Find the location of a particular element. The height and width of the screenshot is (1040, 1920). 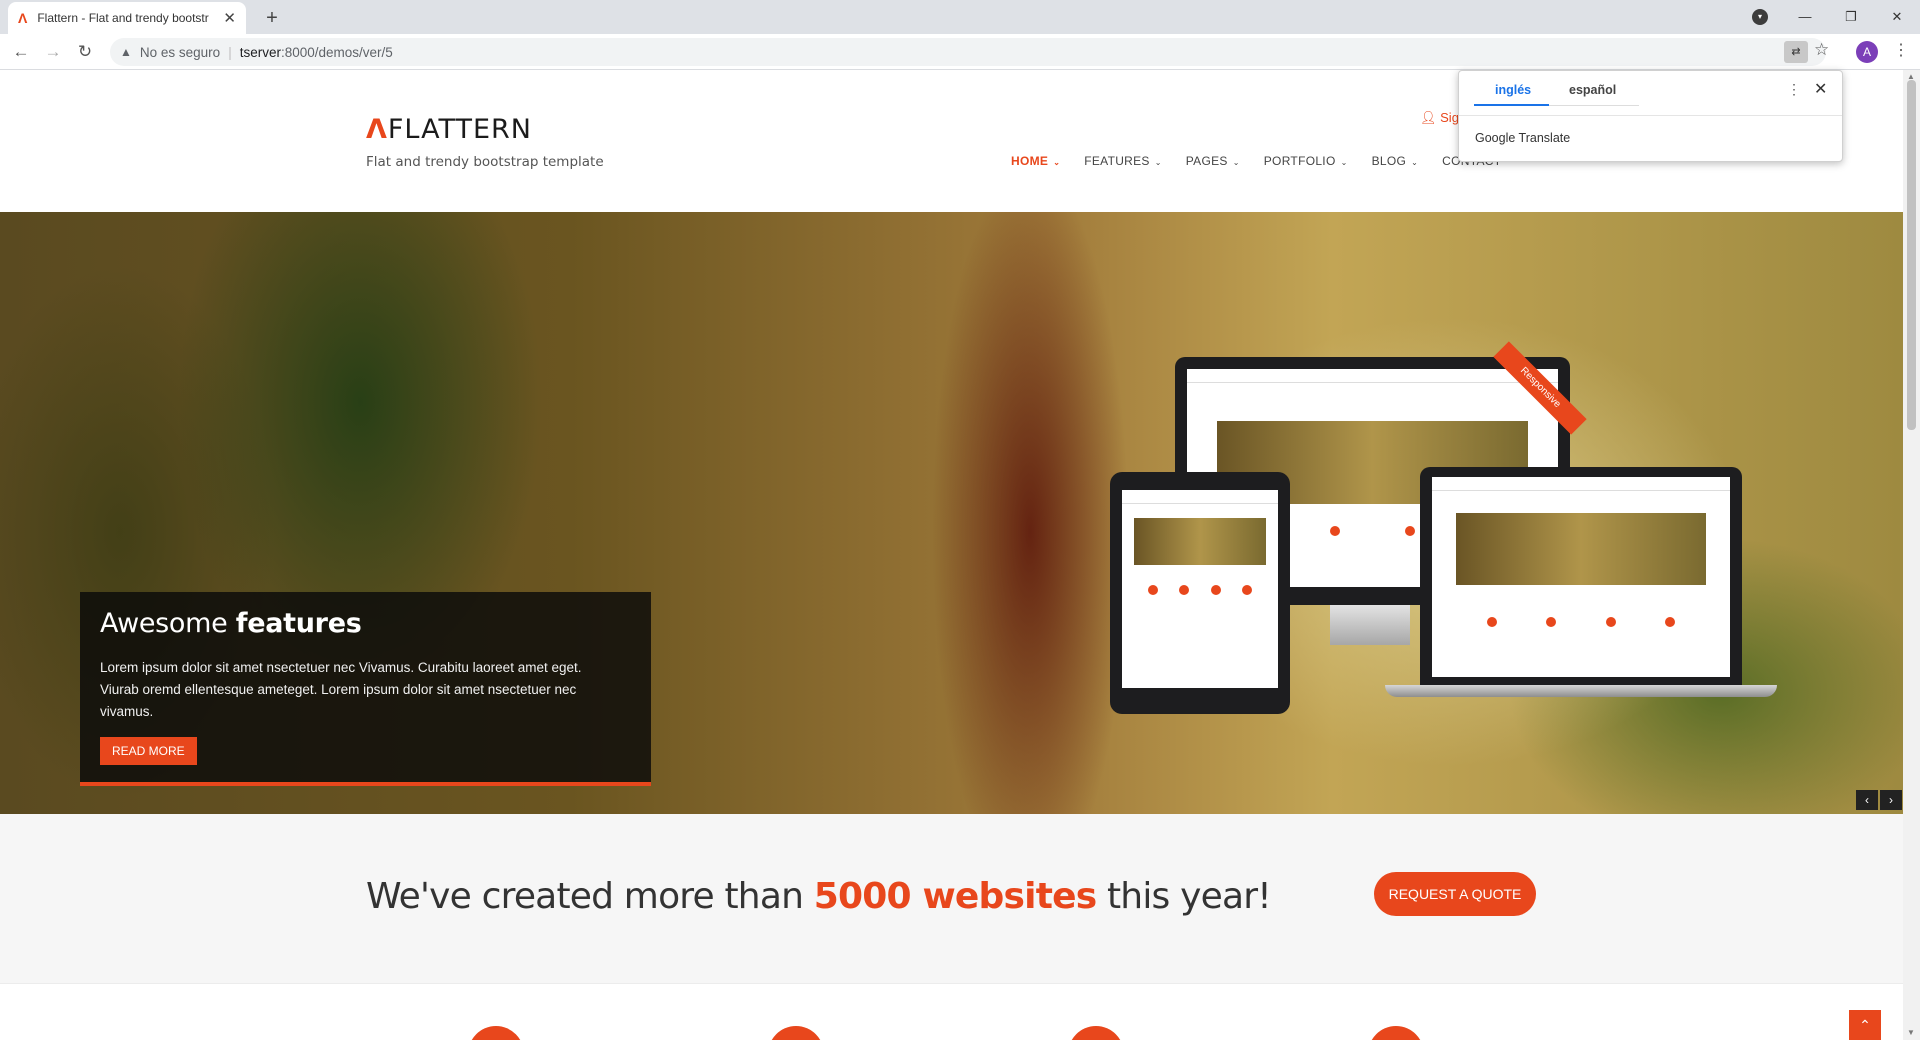

slider-prev-icon: ‹ is located at coordinates (1867, 800).